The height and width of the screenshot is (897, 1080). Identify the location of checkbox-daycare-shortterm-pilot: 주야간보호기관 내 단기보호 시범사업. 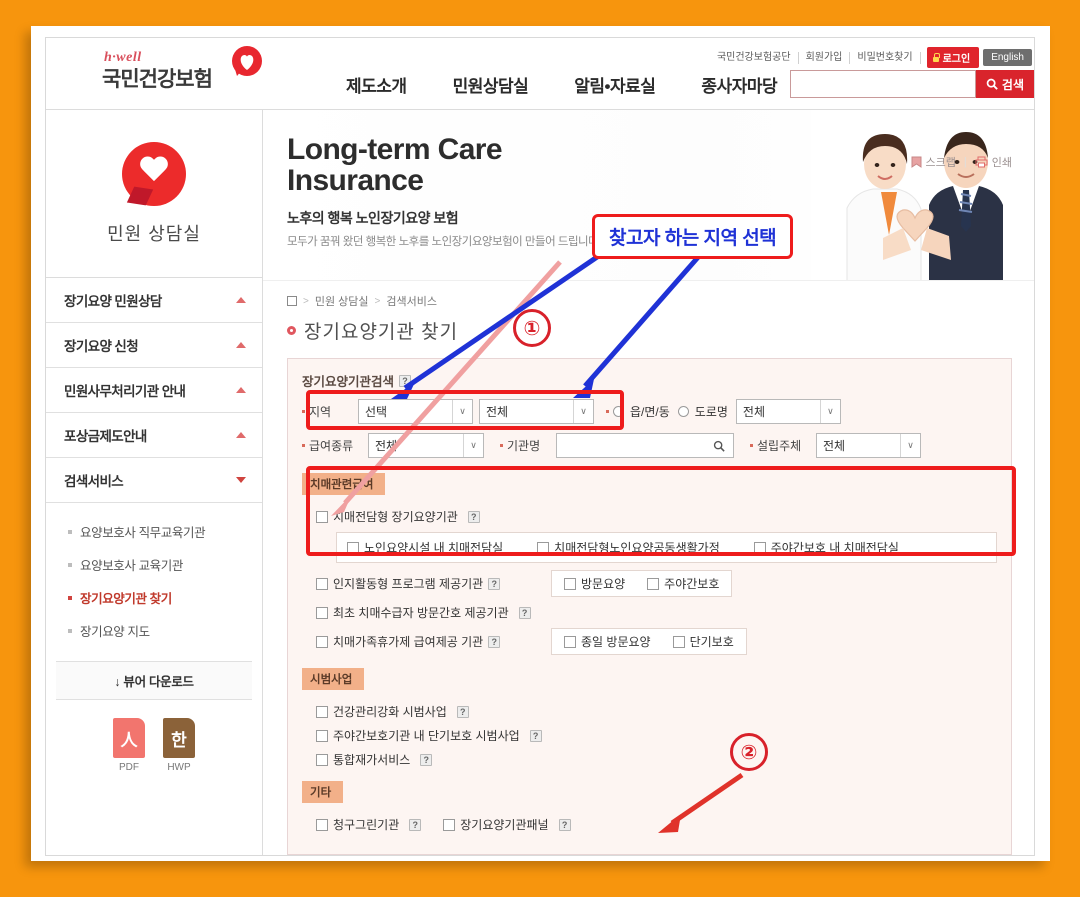
(418, 735).